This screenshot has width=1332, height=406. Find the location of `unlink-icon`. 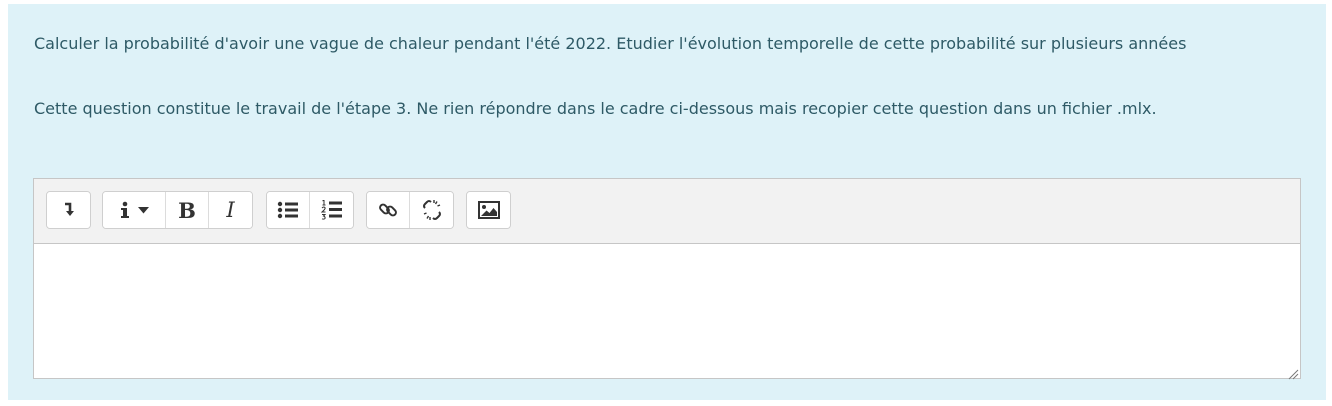

unlink-icon is located at coordinates (432, 210).